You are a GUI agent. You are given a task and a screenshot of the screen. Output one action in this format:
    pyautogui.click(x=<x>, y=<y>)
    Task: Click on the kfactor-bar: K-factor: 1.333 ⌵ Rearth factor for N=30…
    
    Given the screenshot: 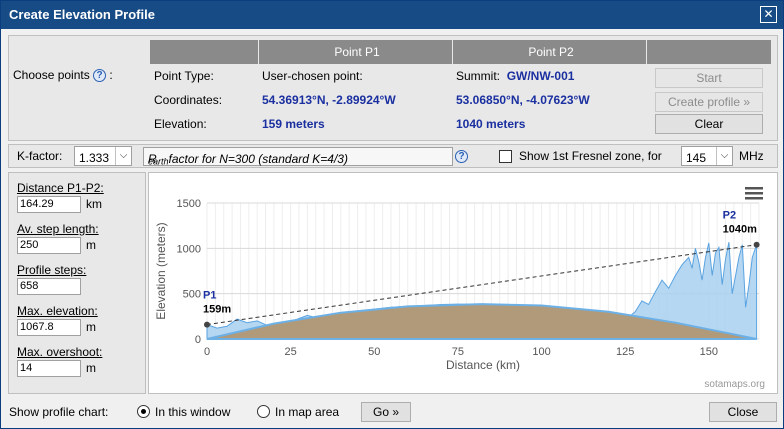 What is the action you would take?
    pyautogui.click(x=393, y=156)
    